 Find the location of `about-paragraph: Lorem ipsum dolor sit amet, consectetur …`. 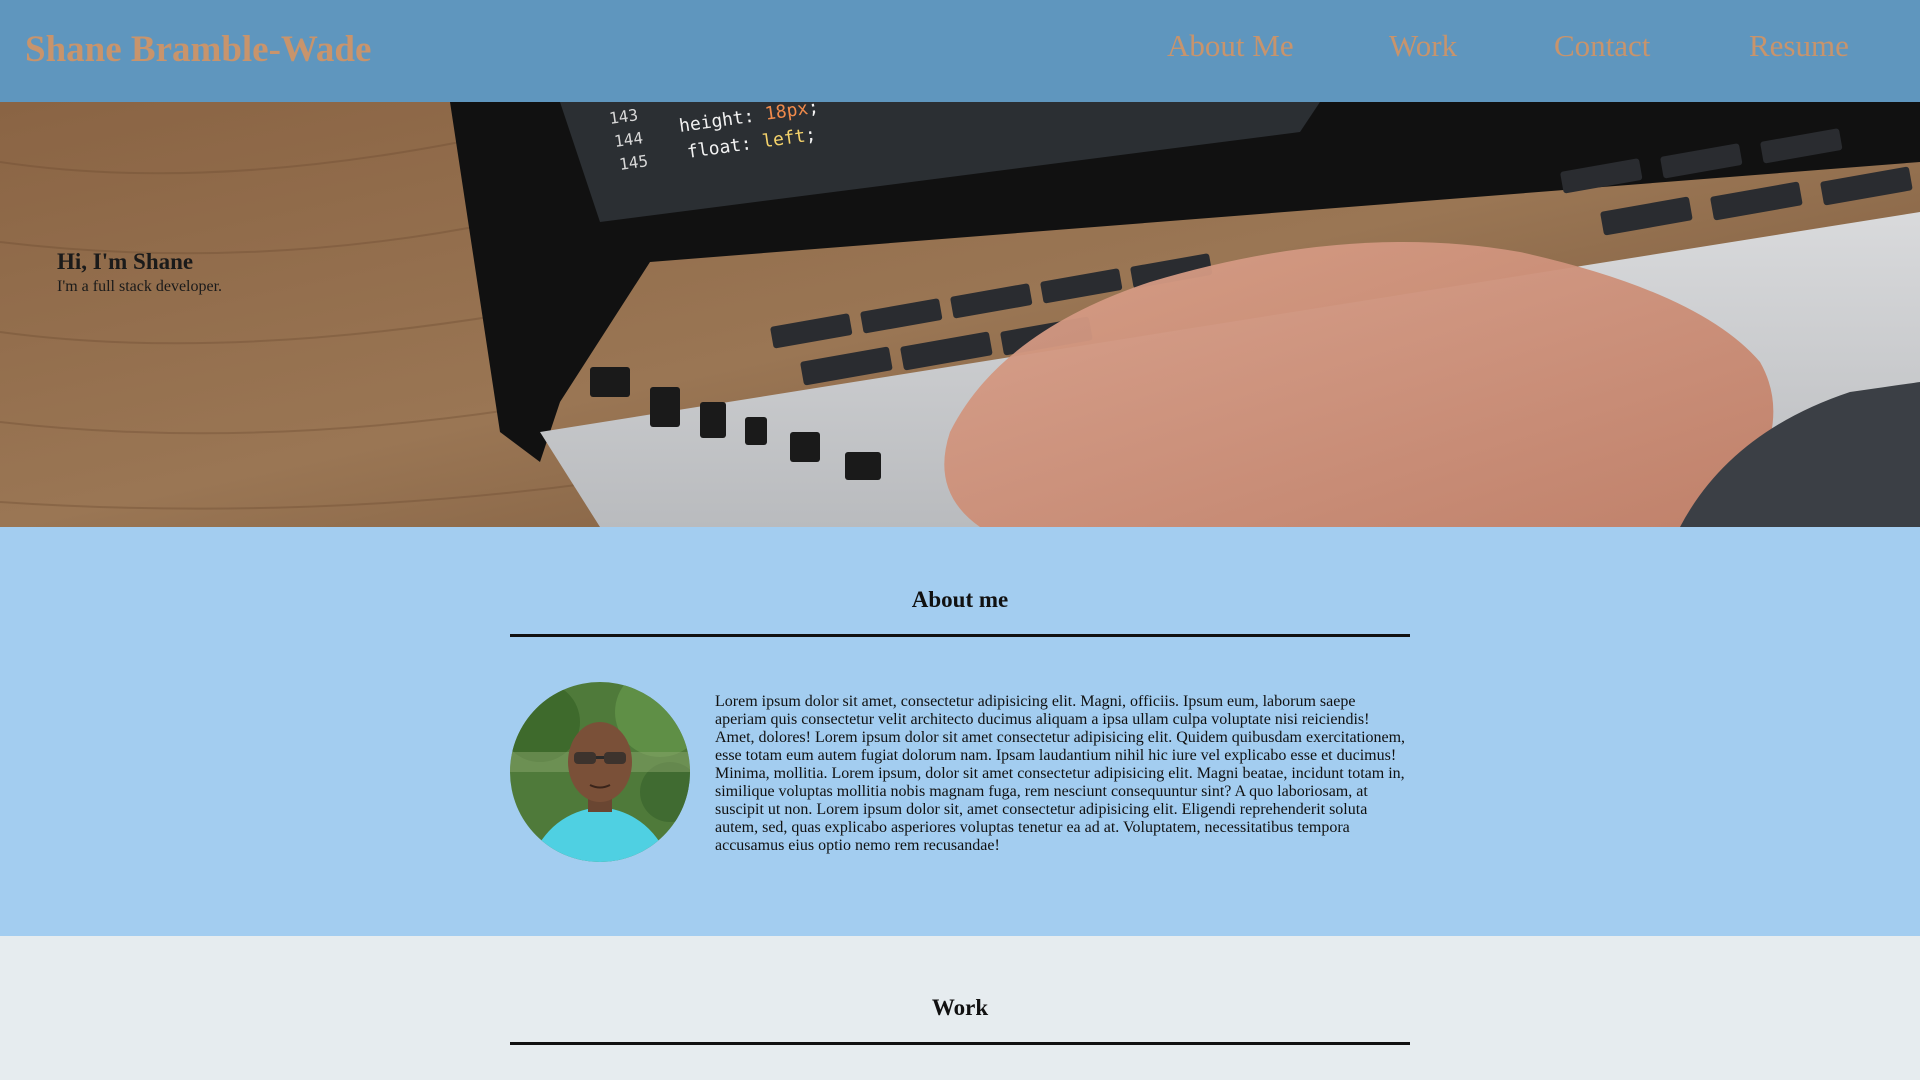

about-paragraph: Lorem ipsum dolor sit amet, consectetur … is located at coordinates (1060, 773).